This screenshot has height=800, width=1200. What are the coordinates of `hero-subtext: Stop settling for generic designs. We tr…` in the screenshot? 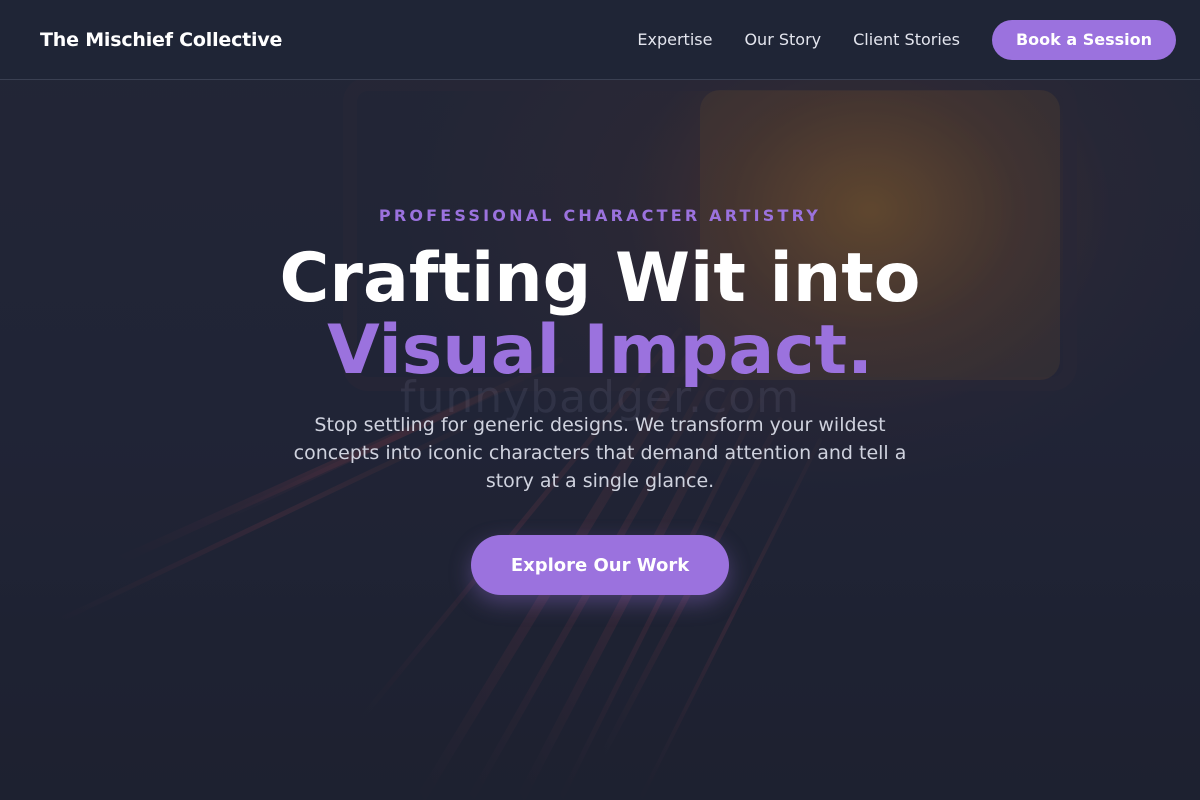 It's located at (600, 453).